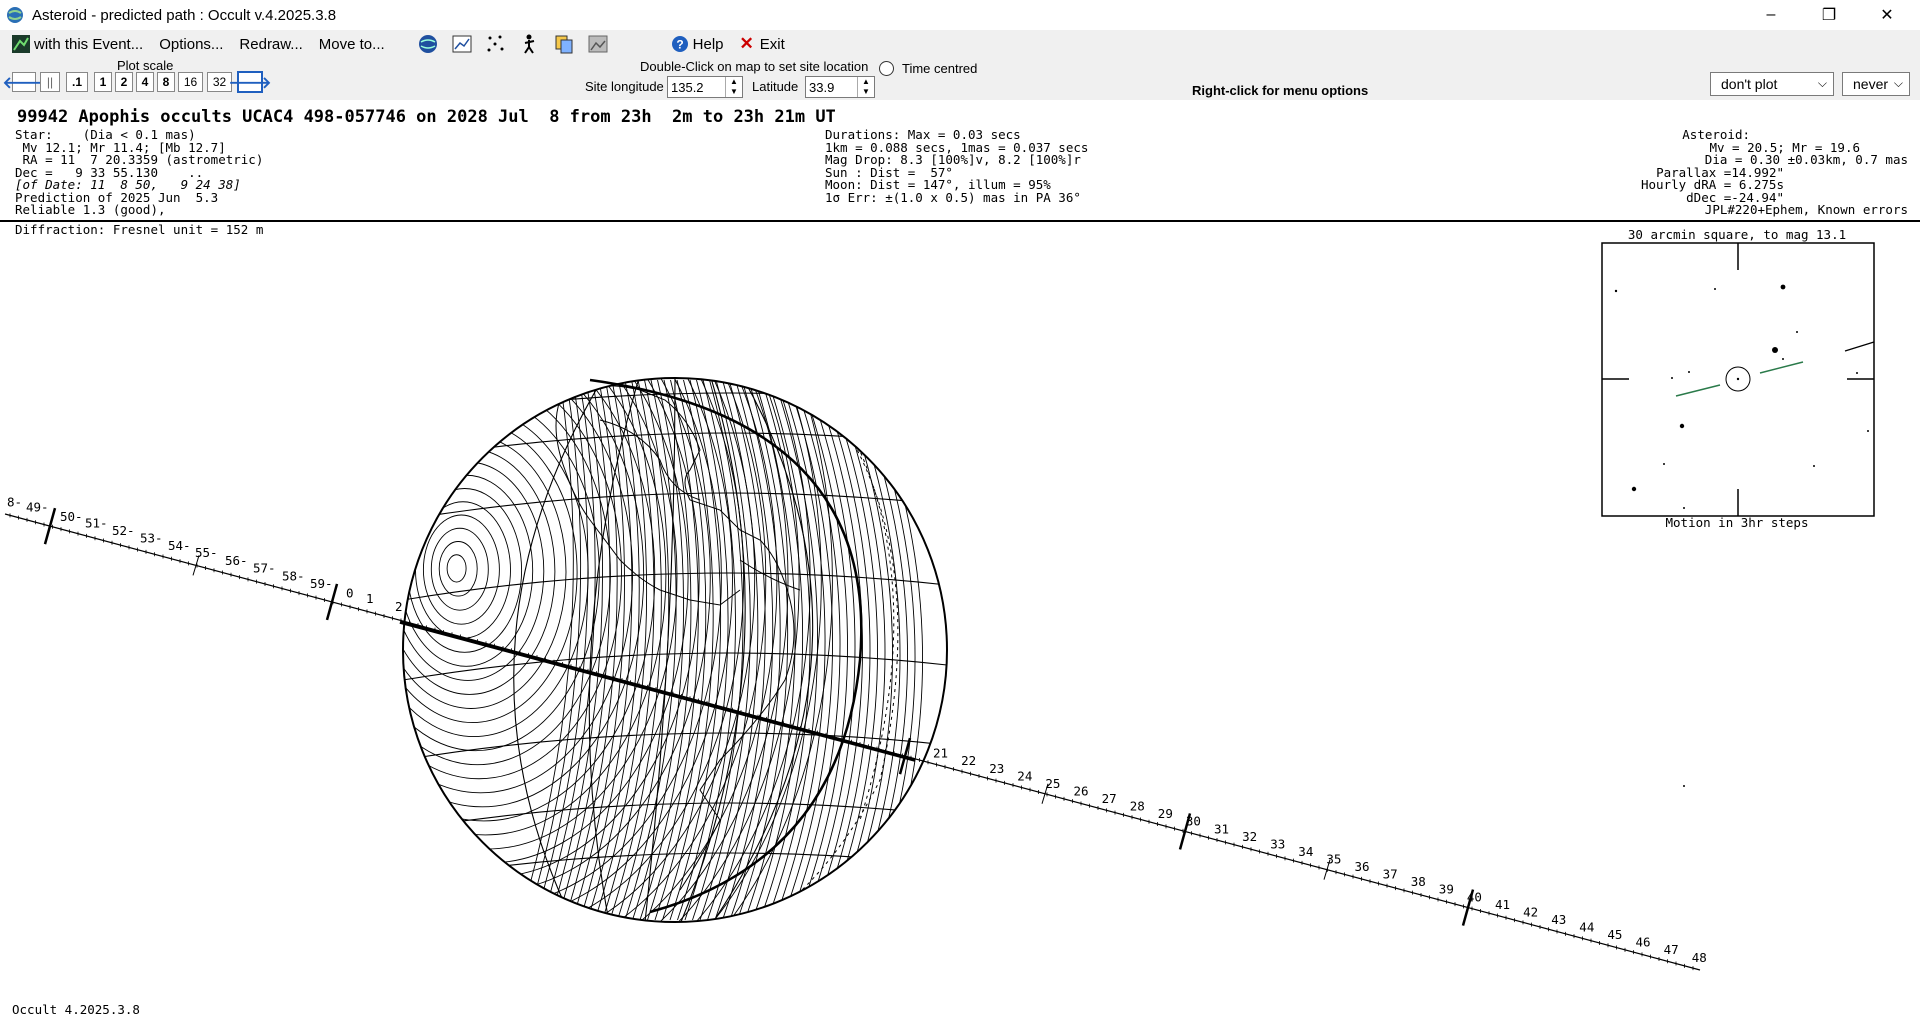  Describe the element at coordinates (1193, 821) in the screenshot. I see `path-time-label: 30` at that location.